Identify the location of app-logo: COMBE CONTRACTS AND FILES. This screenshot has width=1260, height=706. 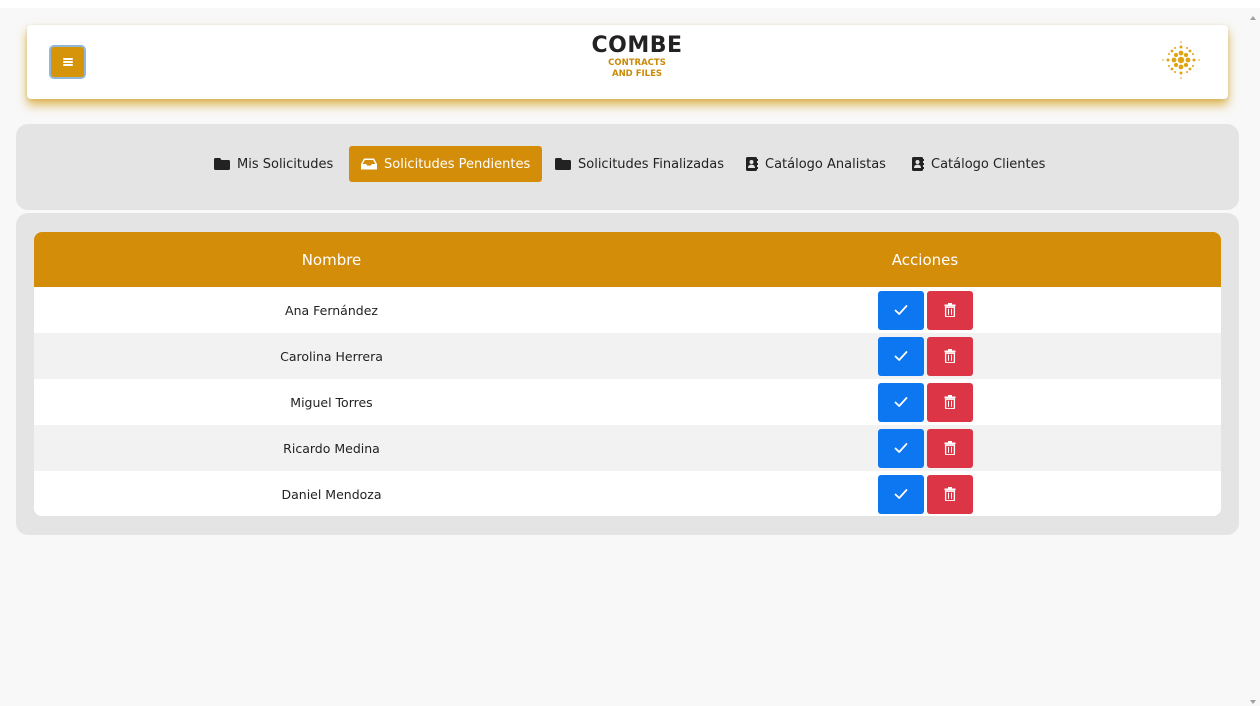
(637, 56).